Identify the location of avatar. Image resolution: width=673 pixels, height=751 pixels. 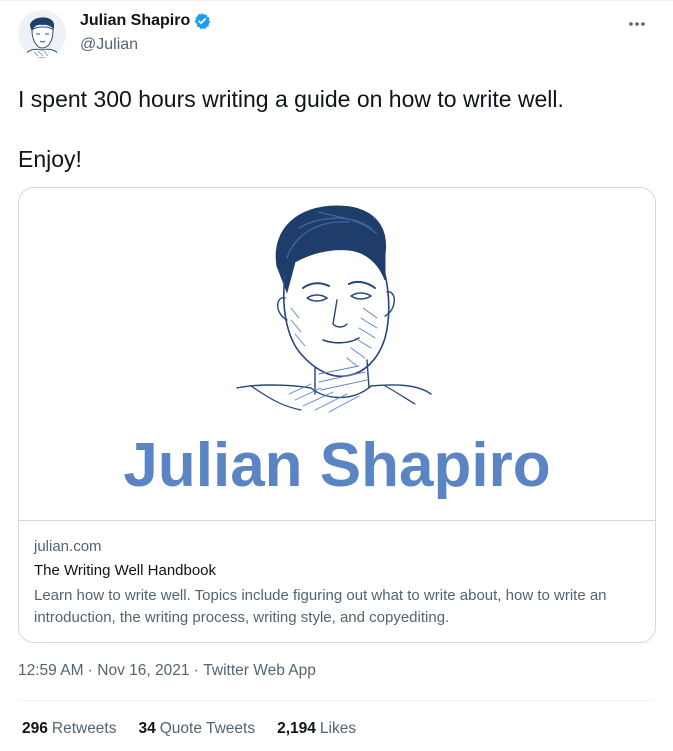
(42, 34).